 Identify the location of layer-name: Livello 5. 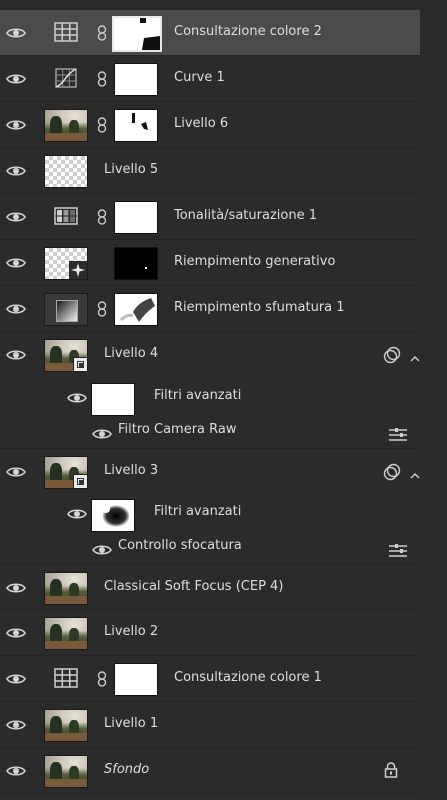
(131, 169).